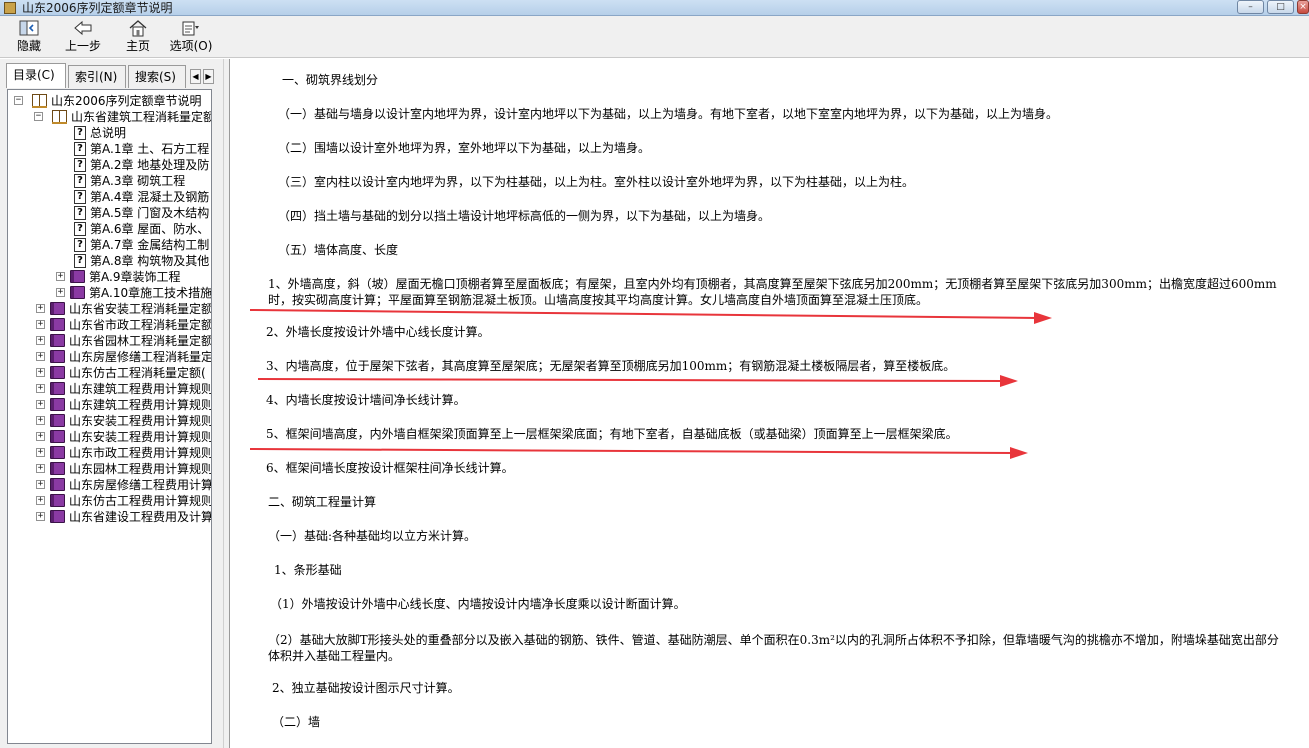 This screenshot has width=1309, height=748. What do you see at coordinates (29, 38) in the screenshot?
I see `hide-button: 隐藏` at bounding box center [29, 38].